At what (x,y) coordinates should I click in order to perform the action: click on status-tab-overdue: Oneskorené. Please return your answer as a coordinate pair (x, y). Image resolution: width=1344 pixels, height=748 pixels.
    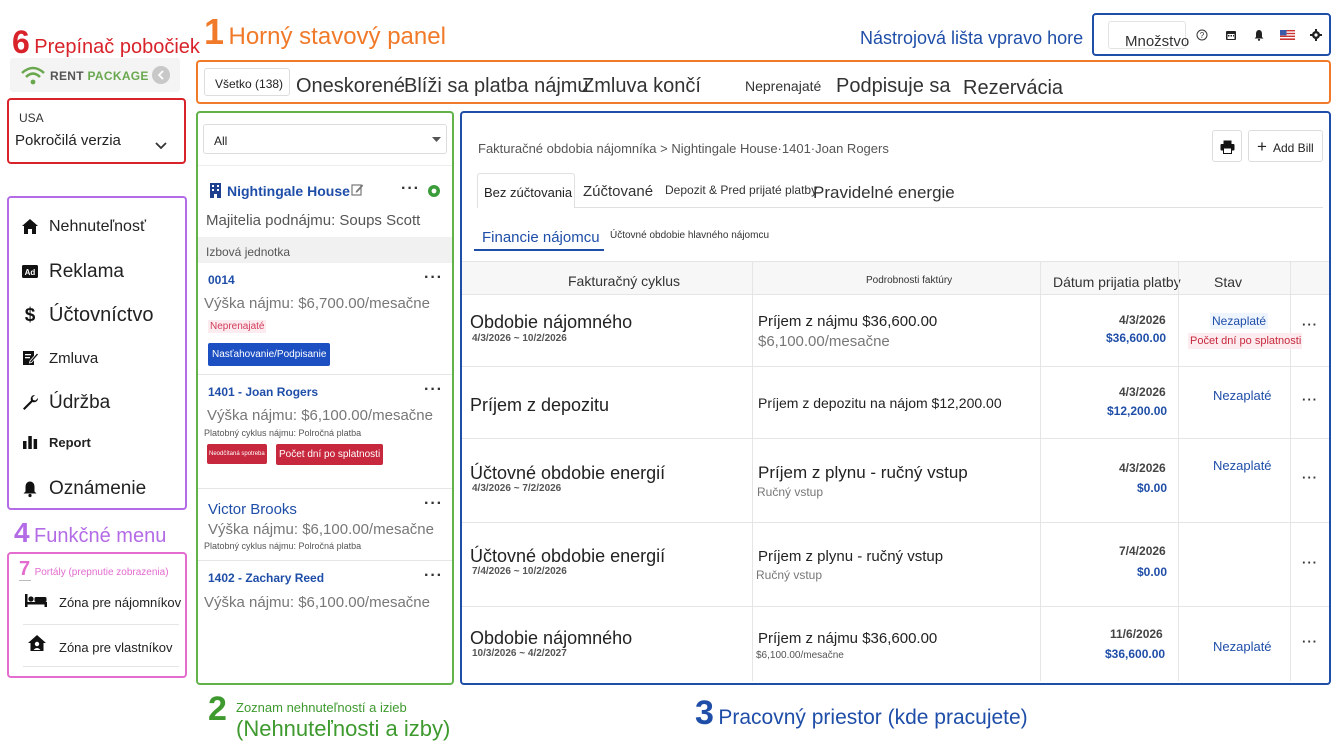
    Looking at the image, I should click on (350, 86).